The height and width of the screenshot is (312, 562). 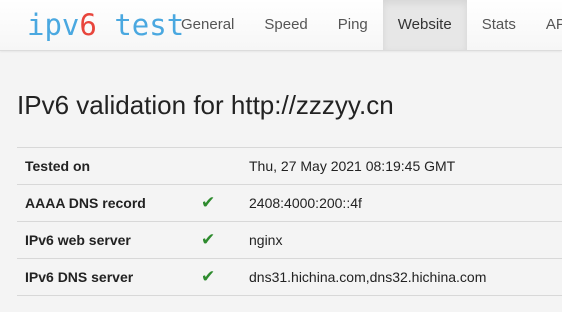 What do you see at coordinates (207, 25) in the screenshot?
I see `nav-general: General` at bounding box center [207, 25].